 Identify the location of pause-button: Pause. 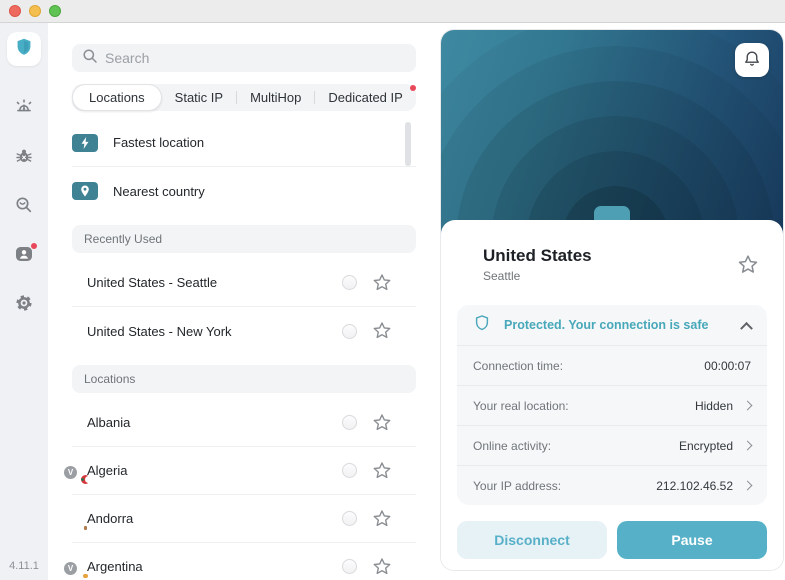
(692, 540).